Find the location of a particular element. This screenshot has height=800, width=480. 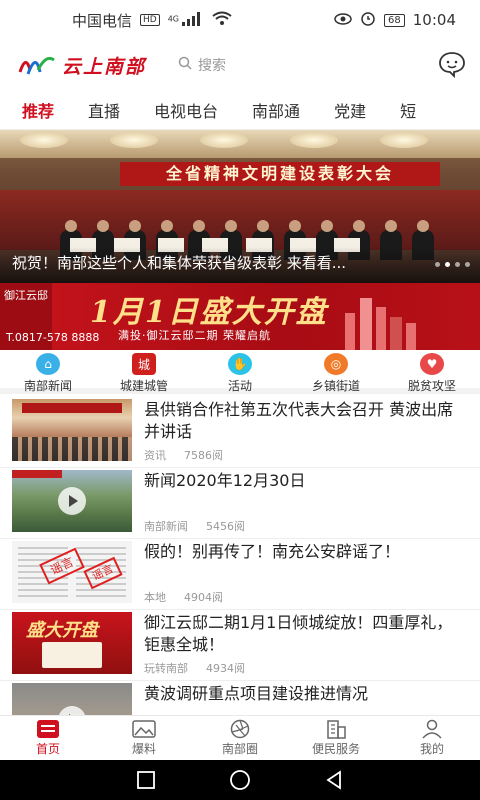

shortcut-towns: ◎ 乡镇街道 is located at coordinates (336, 373).